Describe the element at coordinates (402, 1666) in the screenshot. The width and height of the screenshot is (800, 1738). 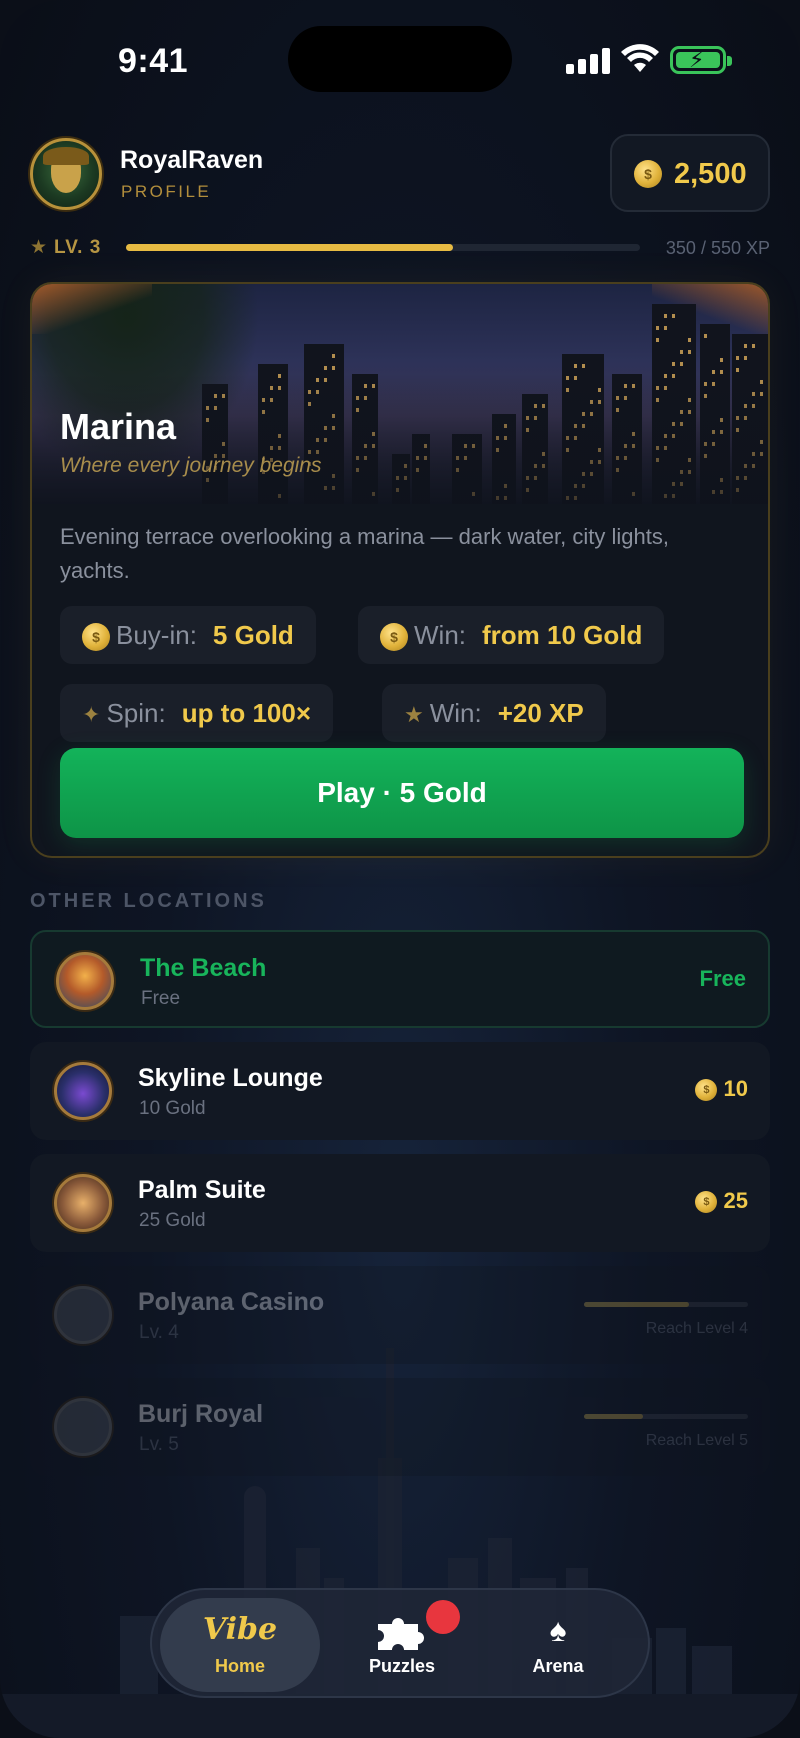
I see `tab-label: Puzzles` at that location.